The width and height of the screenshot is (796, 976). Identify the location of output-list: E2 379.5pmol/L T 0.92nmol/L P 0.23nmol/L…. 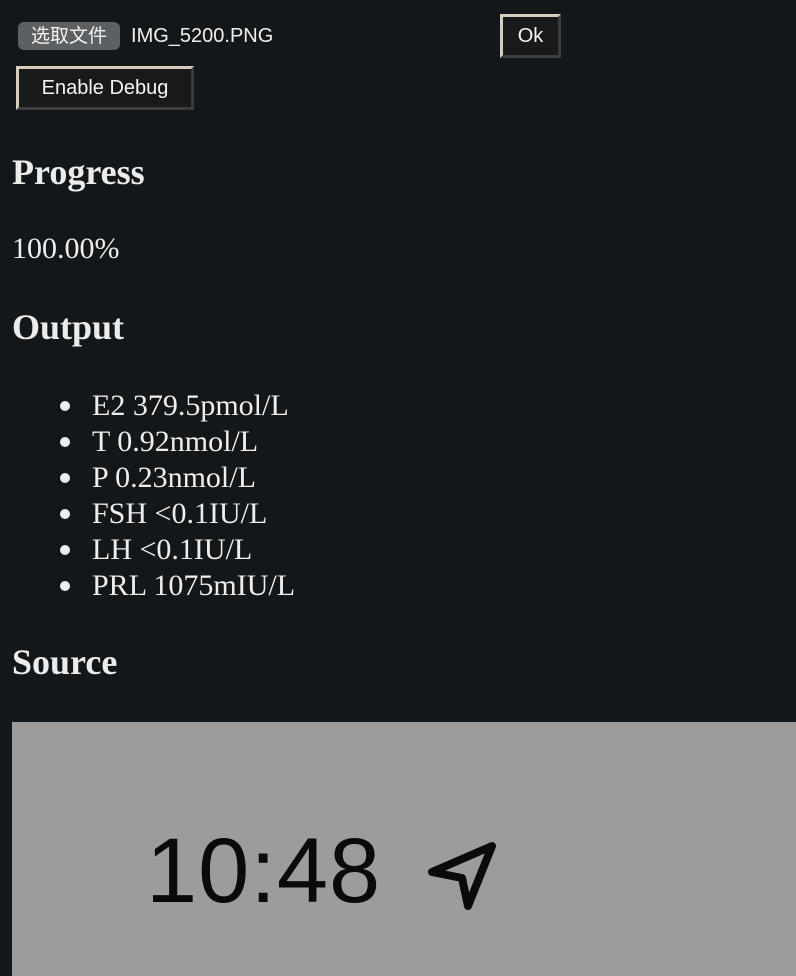
(177, 496).